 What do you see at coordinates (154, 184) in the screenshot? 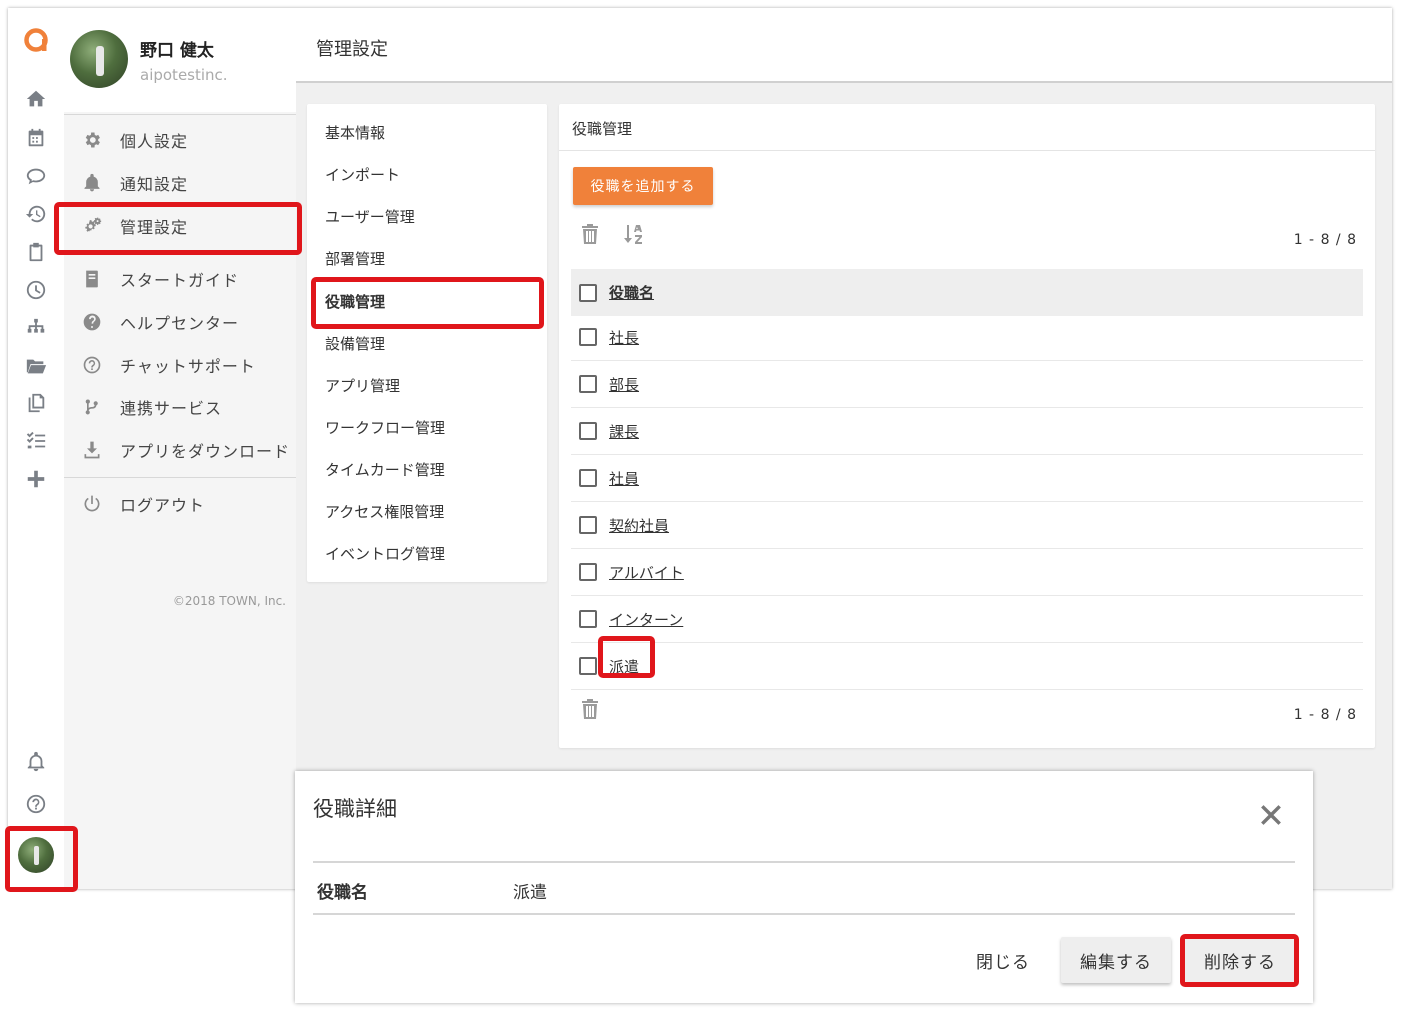
I see `menu-item-label: 通知設定` at bounding box center [154, 184].